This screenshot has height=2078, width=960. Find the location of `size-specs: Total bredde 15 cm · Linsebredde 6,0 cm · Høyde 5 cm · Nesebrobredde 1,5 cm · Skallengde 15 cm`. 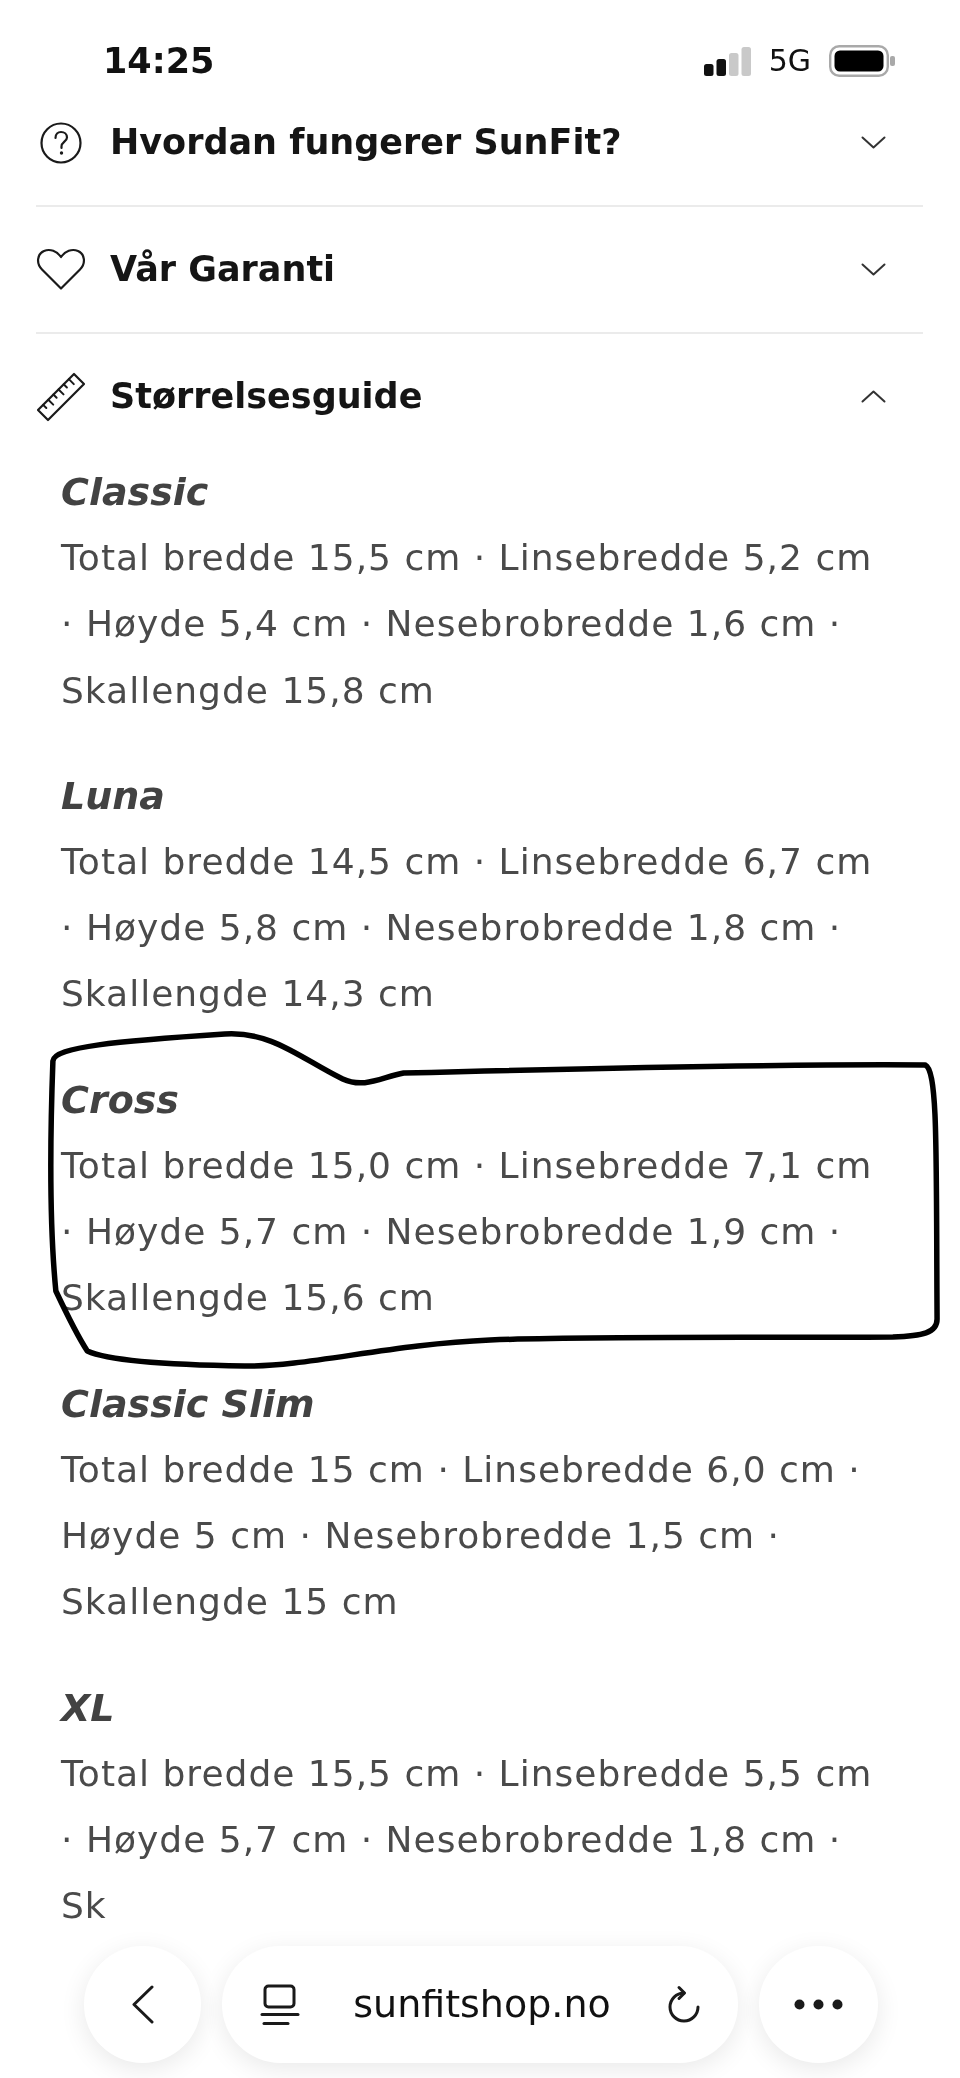

size-specs: Total bredde 15 cm · Linsebredde 6,0 cm · Høyde 5 cm · Nesebrobredde 1,5 cm · Skallengde 15 cm is located at coordinates (461, 1536).